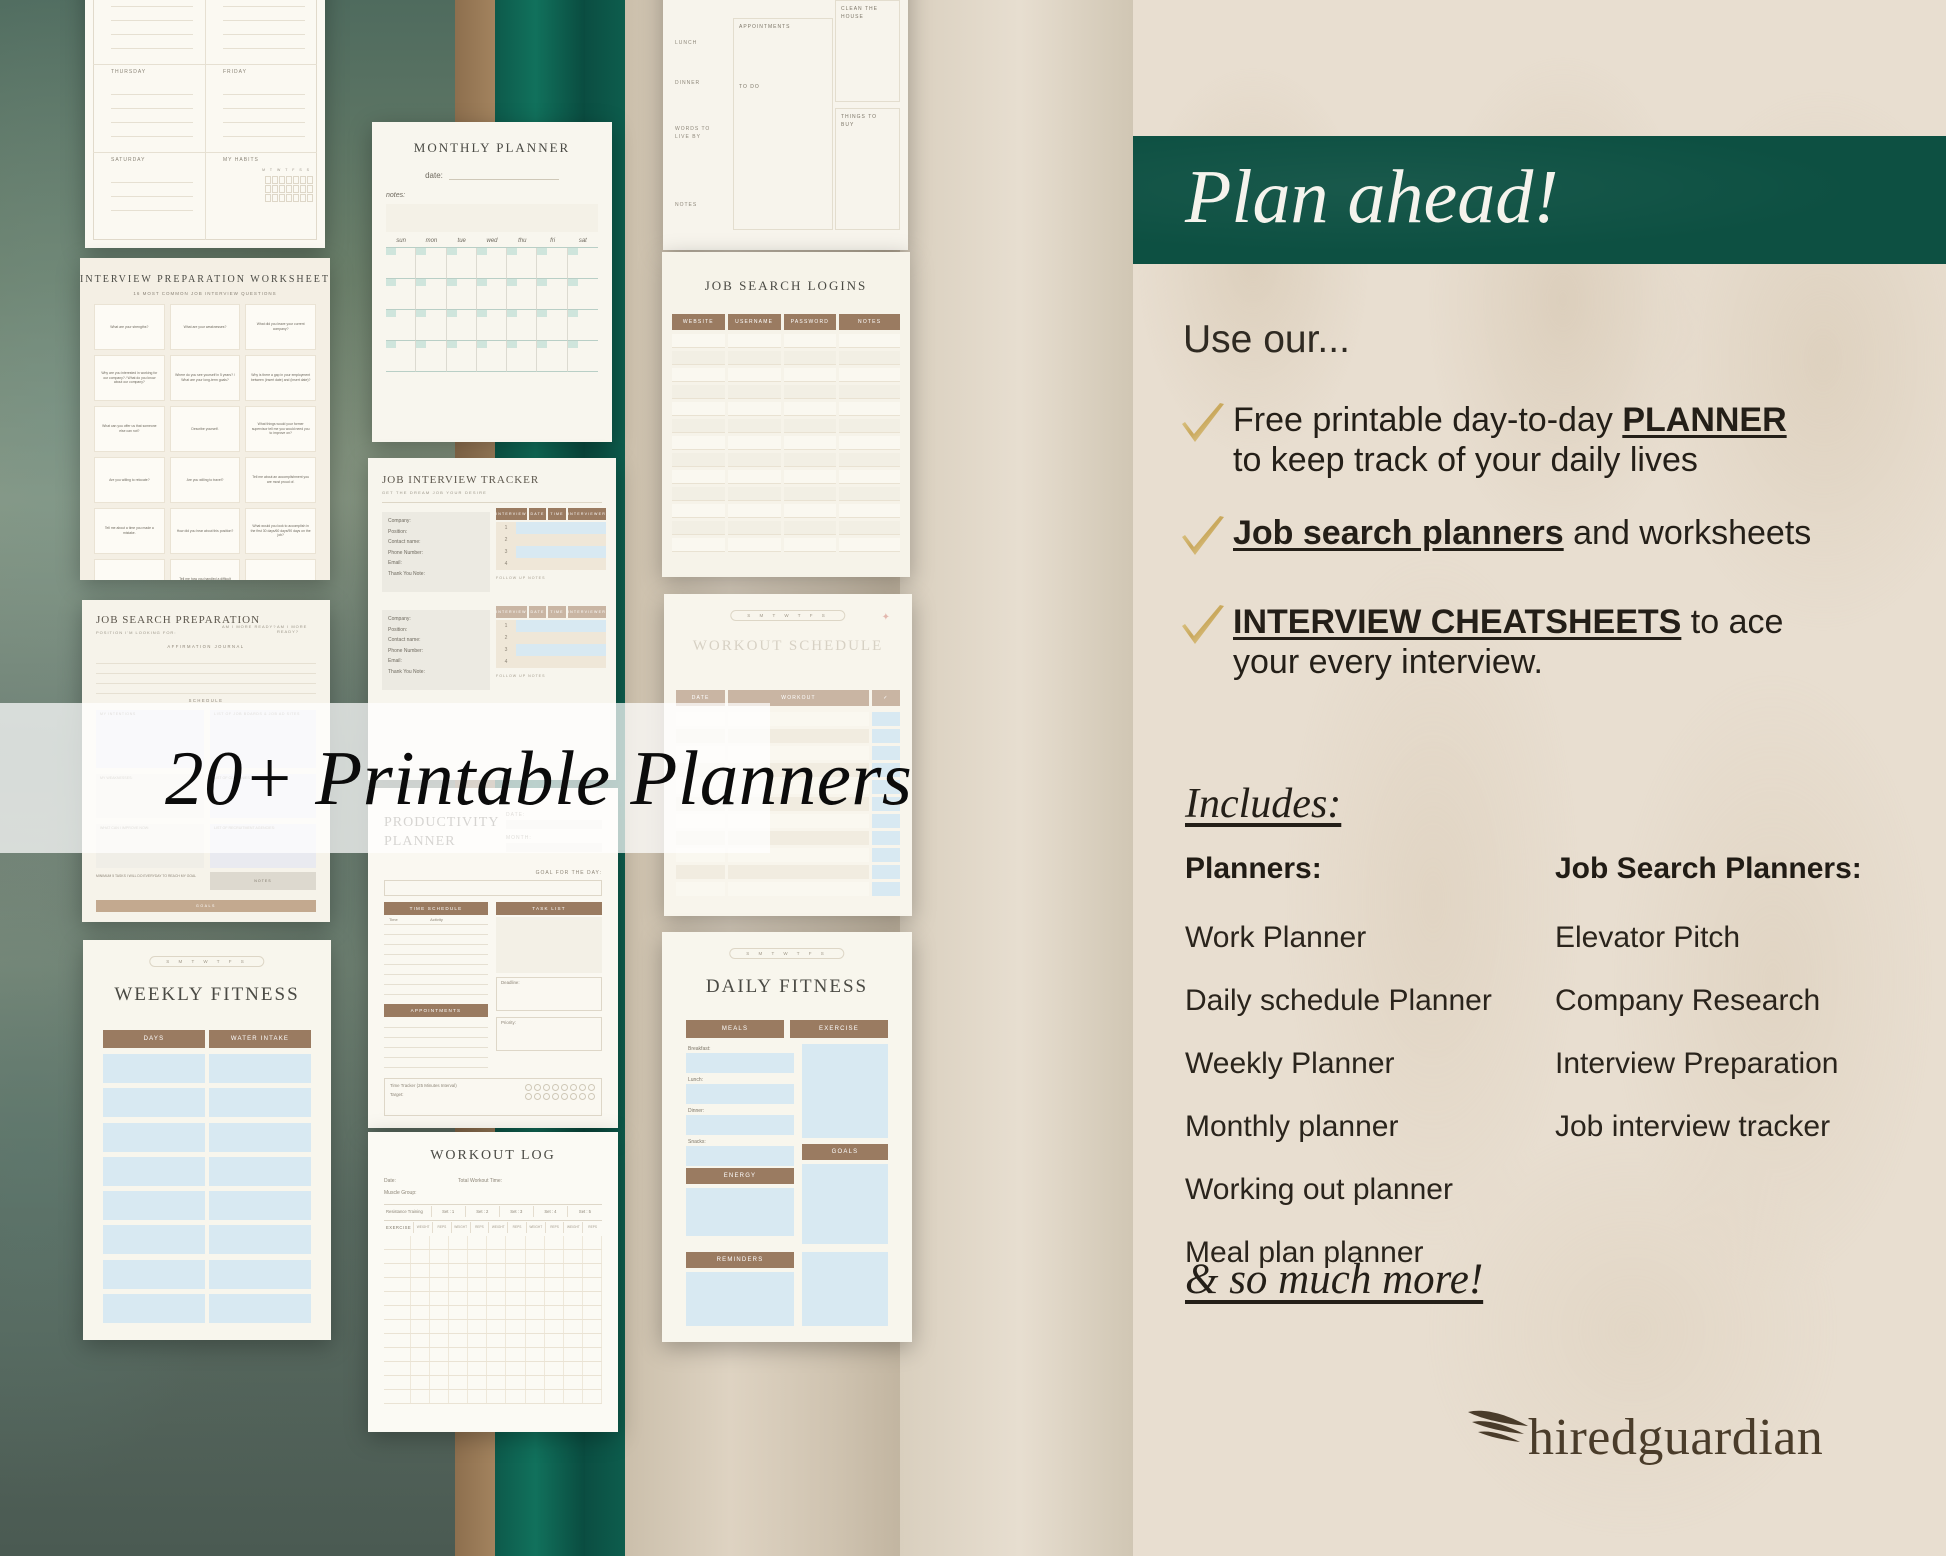  Describe the element at coordinates (129, 327) in the screenshot. I see `interview-question-card: What are your strengths?` at that location.